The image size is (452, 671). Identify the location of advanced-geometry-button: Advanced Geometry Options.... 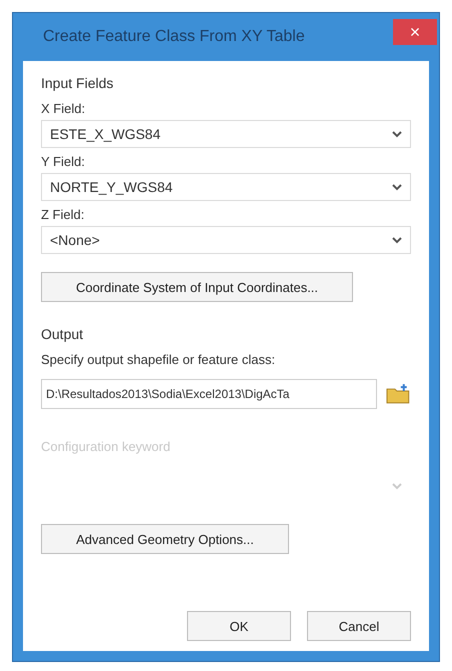
(165, 539).